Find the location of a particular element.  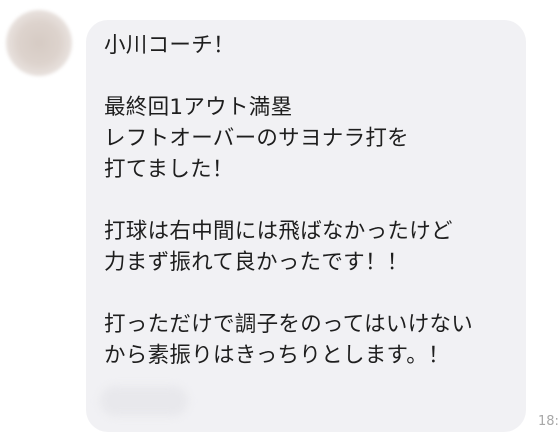

message-line: 打球は右中間には飛ばなかったけど is located at coordinates (278, 231).